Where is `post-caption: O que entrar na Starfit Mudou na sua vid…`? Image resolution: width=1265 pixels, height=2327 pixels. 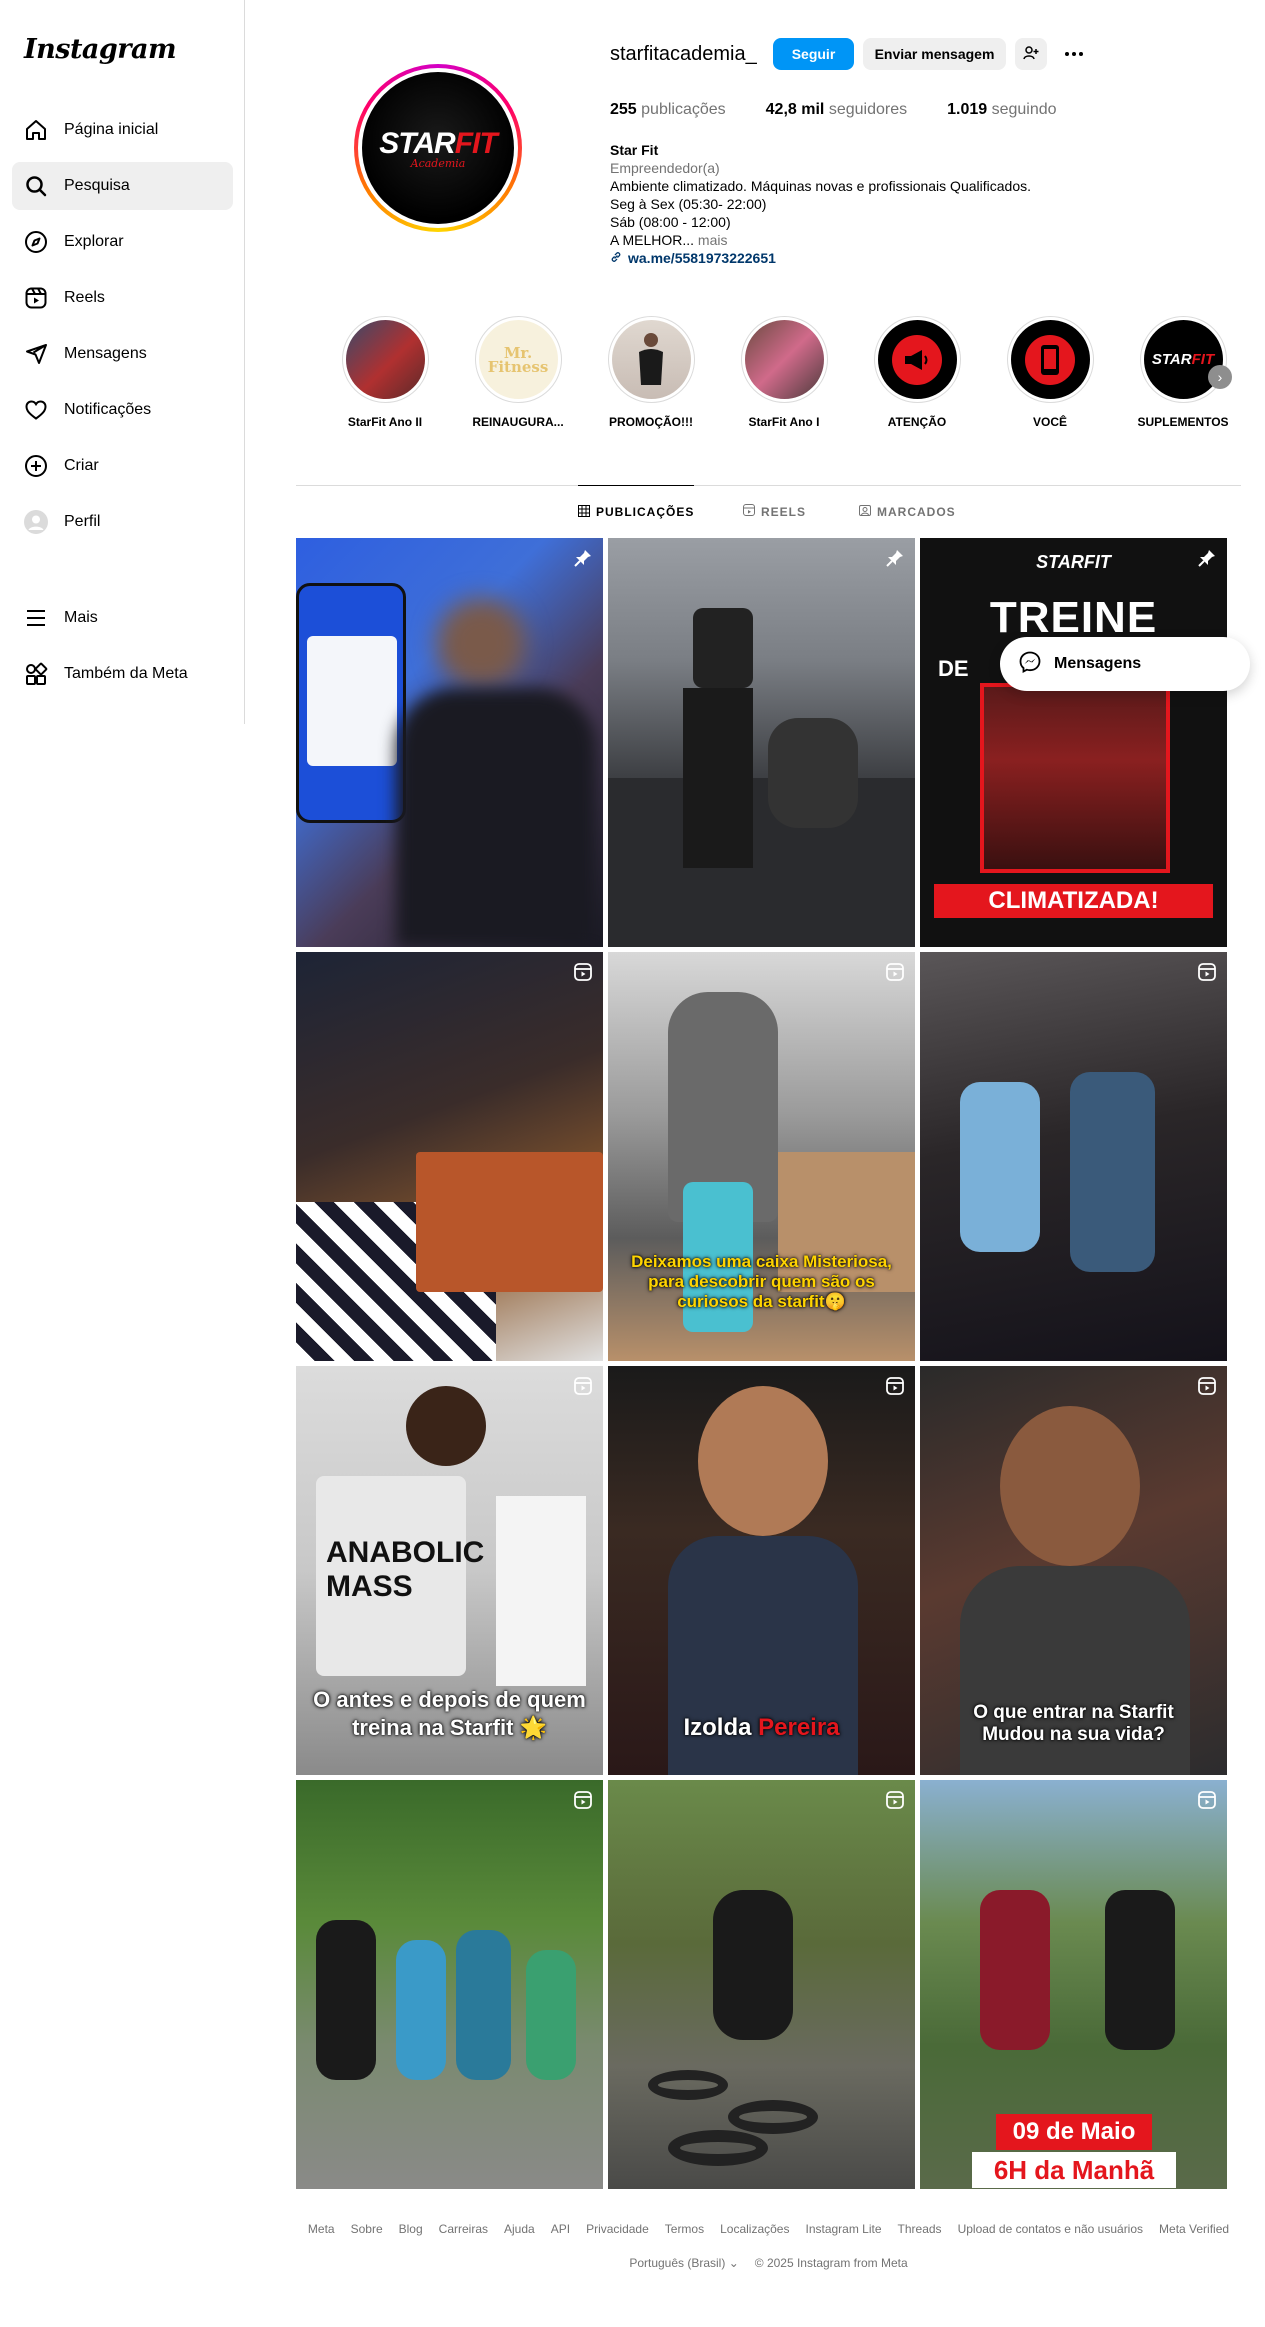
post-caption: O que entrar na Starfit Mudou na sua vid… is located at coordinates (1073, 1723).